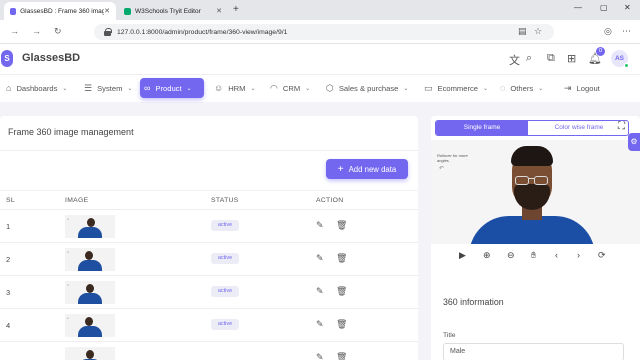 This screenshot has height=360, width=640. I want to click on nav-item-product: ∞ Product ⌄, so click(172, 88).